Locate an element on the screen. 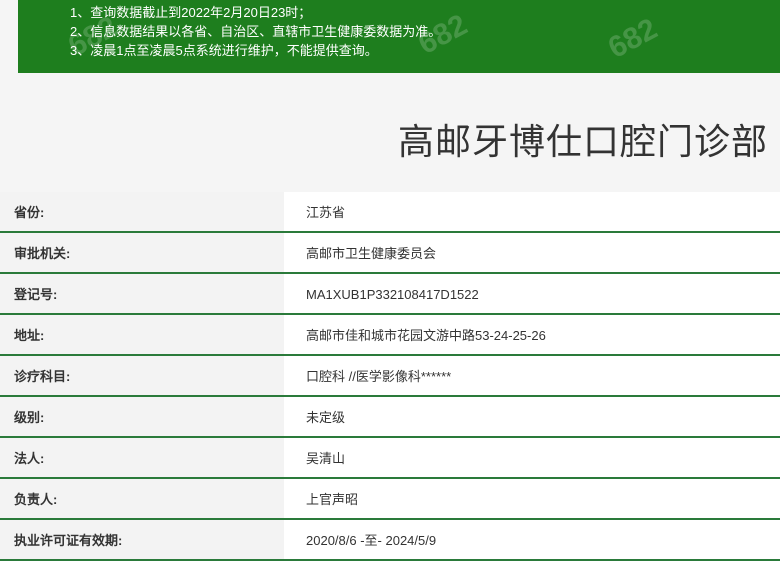  row-value: 口腔科 //医学影像科****** is located at coordinates (532, 375).